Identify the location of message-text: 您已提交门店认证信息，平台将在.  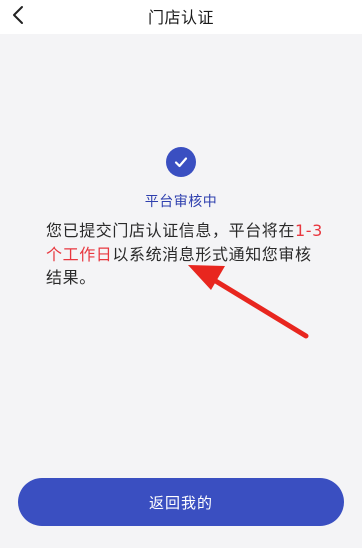
(171, 230).